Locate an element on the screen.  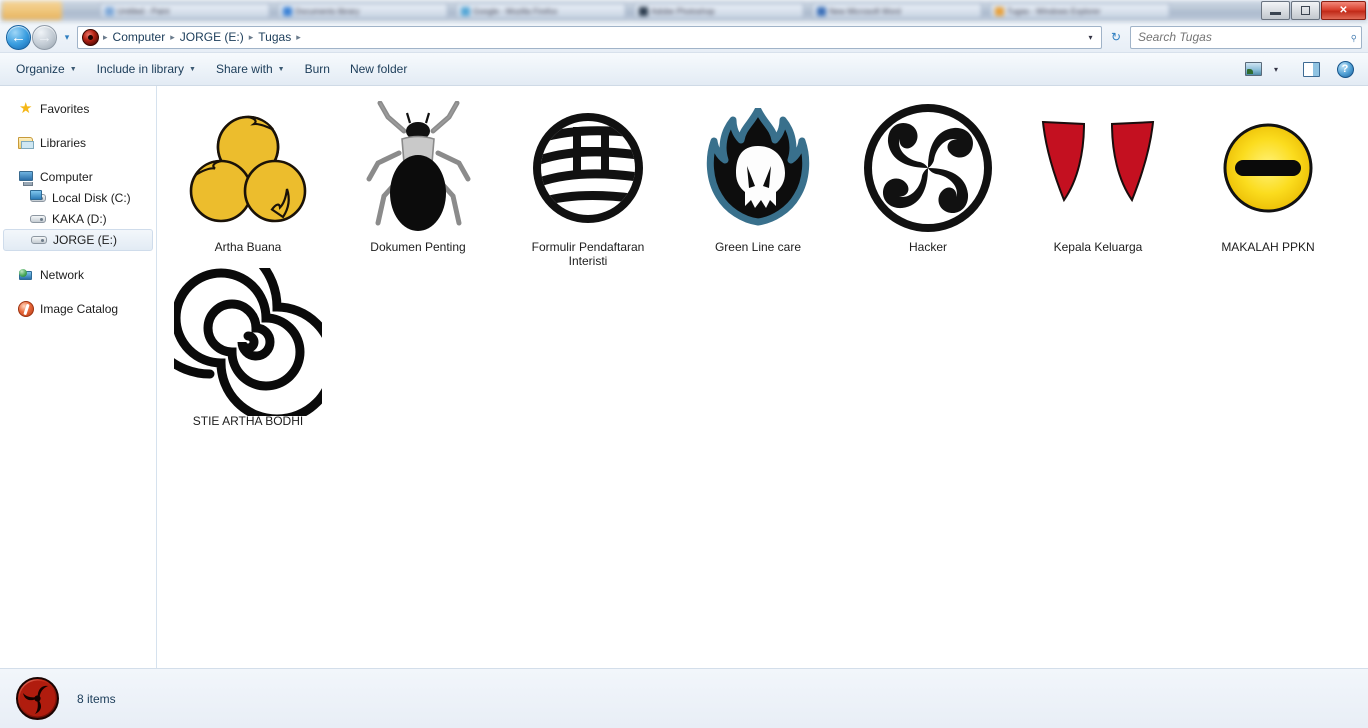
minimize-icon is located at coordinates (1275, 13).